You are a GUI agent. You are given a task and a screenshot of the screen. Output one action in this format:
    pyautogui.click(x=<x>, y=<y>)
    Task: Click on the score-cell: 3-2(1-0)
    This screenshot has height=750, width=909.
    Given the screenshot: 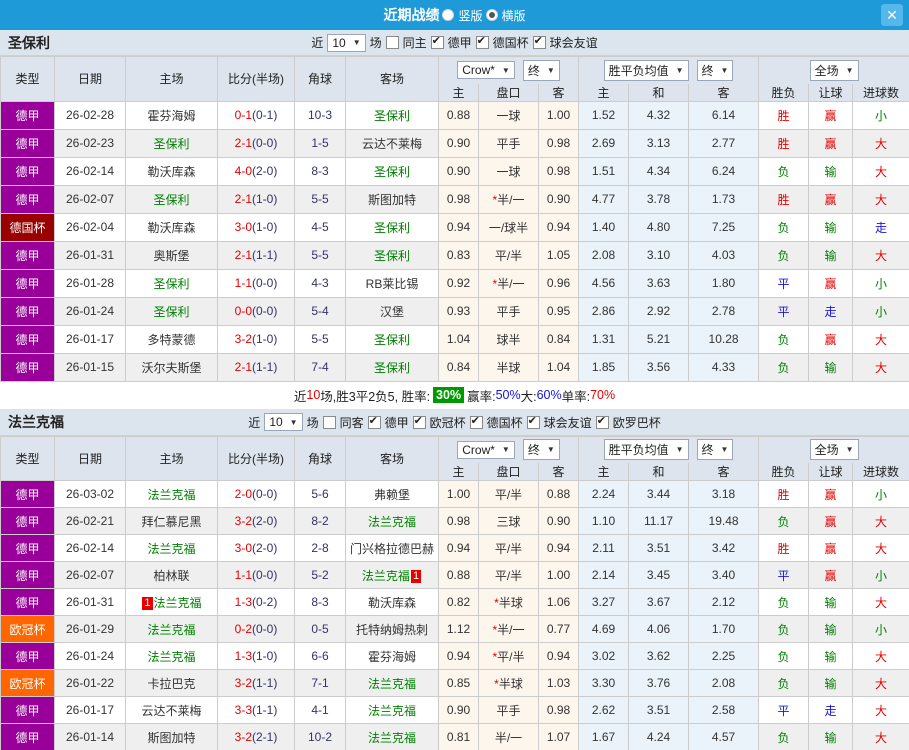 What is the action you would take?
    pyautogui.click(x=256, y=339)
    